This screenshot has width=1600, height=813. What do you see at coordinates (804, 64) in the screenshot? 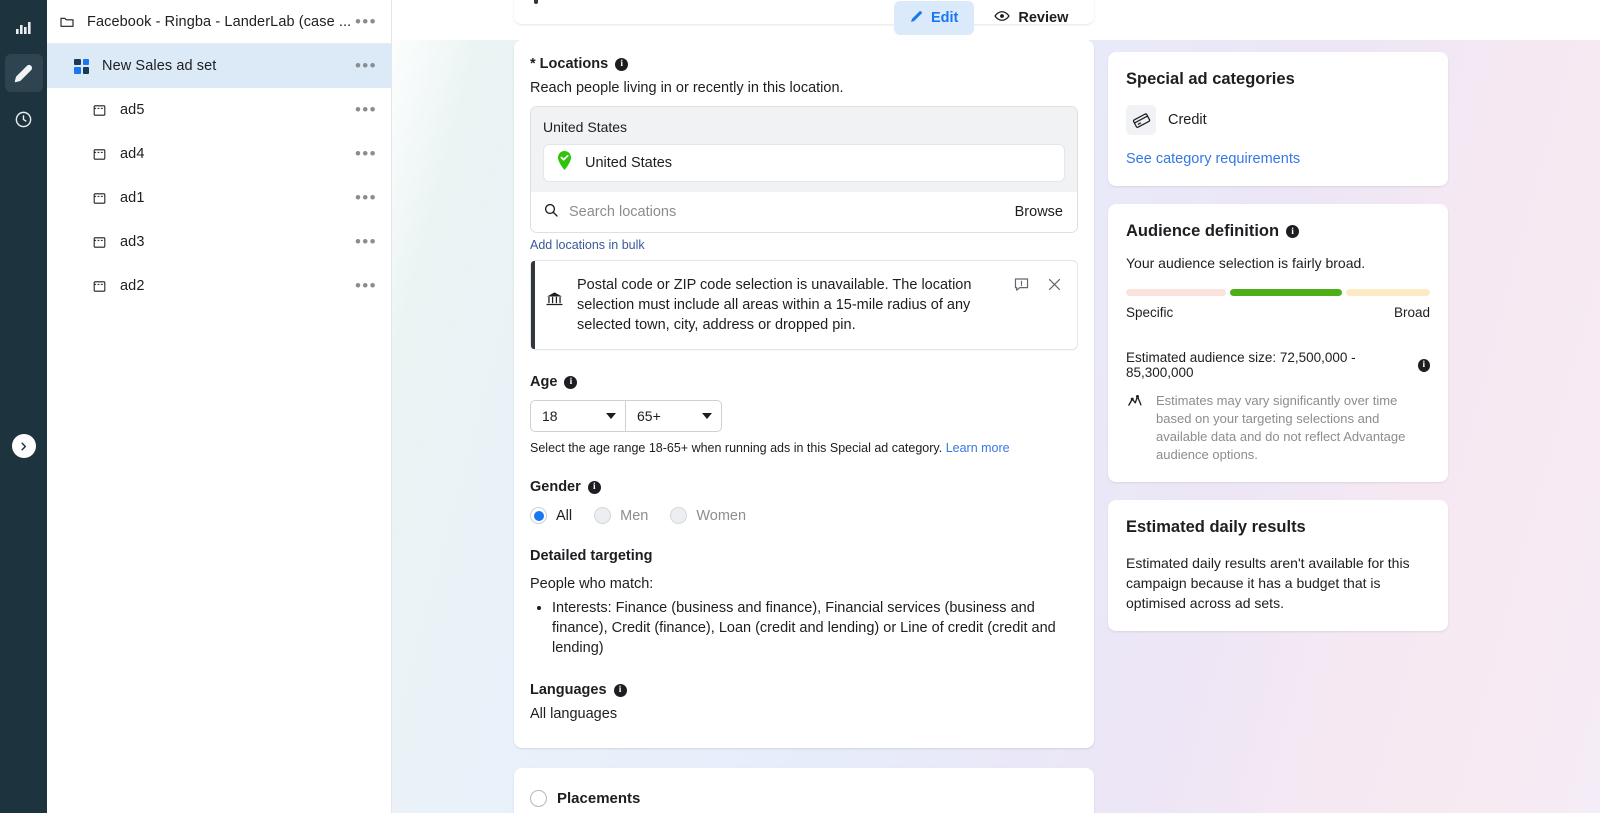
I see `locations-heading: * Locations i` at bounding box center [804, 64].